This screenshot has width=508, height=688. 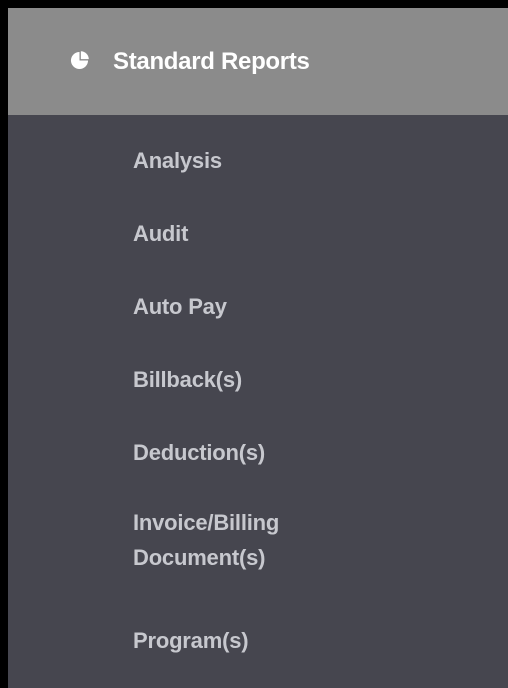 What do you see at coordinates (199, 452) in the screenshot?
I see `menu-item-deductions: Deduction(s)` at bounding box center [199, 452].